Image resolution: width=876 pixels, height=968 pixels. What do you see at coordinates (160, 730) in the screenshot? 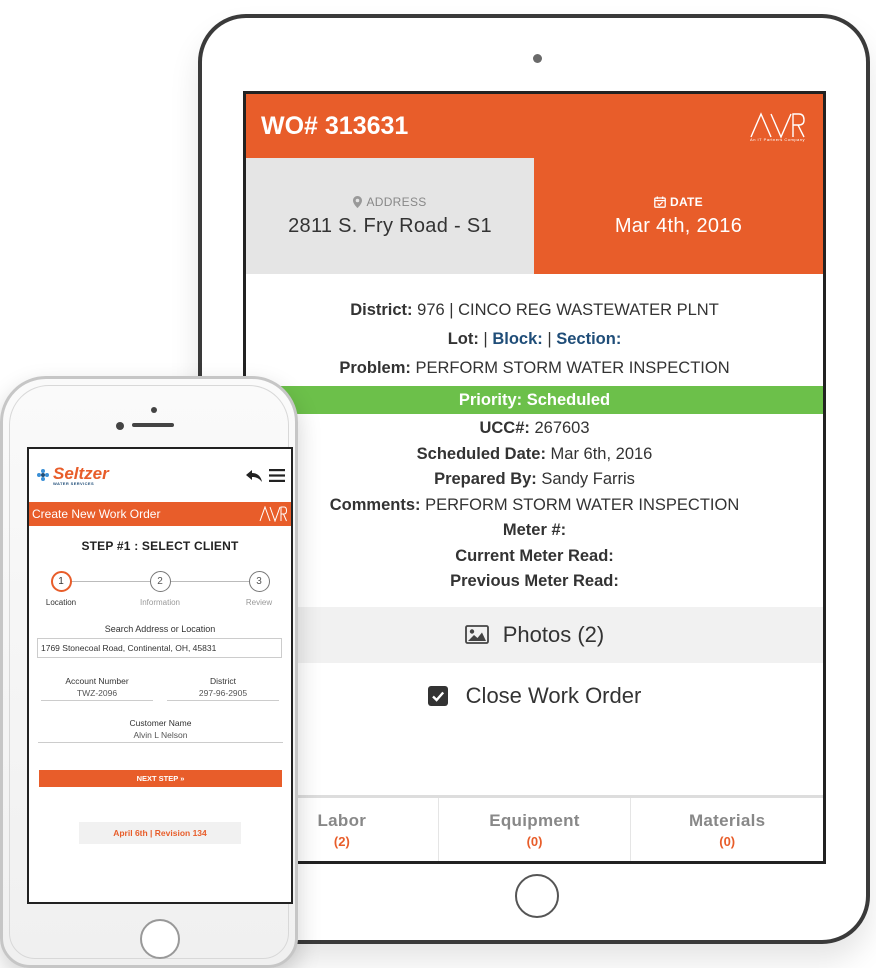
I see `customer-name-field: Customer Name Alvin L Nelson` at bounding box center [160, 730].